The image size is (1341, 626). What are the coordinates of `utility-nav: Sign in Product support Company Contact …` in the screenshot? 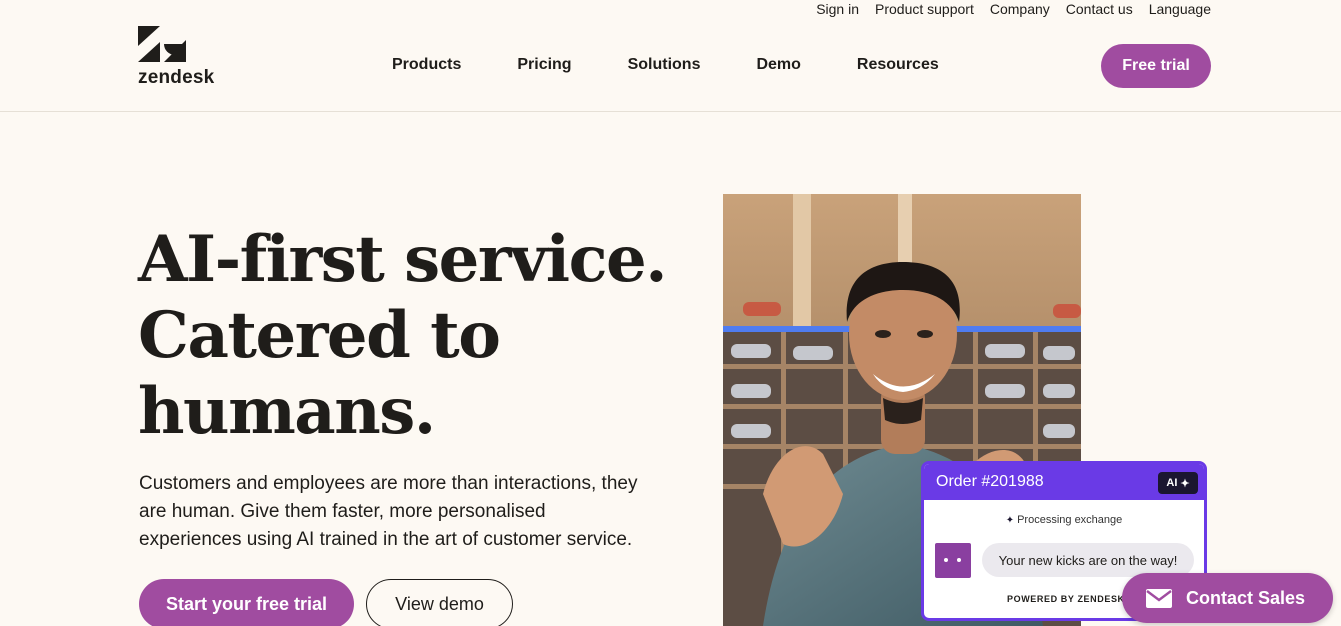 It's located at (1013, 9).